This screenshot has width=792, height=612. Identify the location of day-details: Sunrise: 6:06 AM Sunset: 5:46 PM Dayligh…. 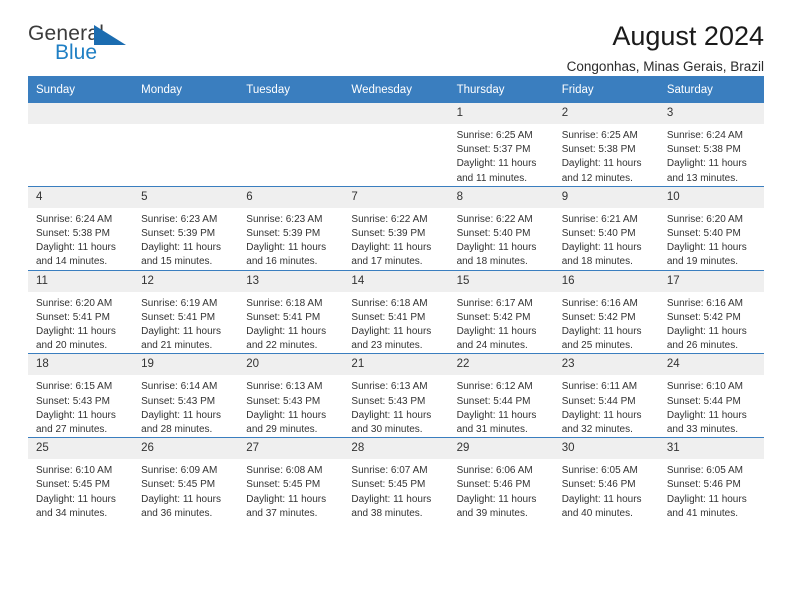
(501, 490).